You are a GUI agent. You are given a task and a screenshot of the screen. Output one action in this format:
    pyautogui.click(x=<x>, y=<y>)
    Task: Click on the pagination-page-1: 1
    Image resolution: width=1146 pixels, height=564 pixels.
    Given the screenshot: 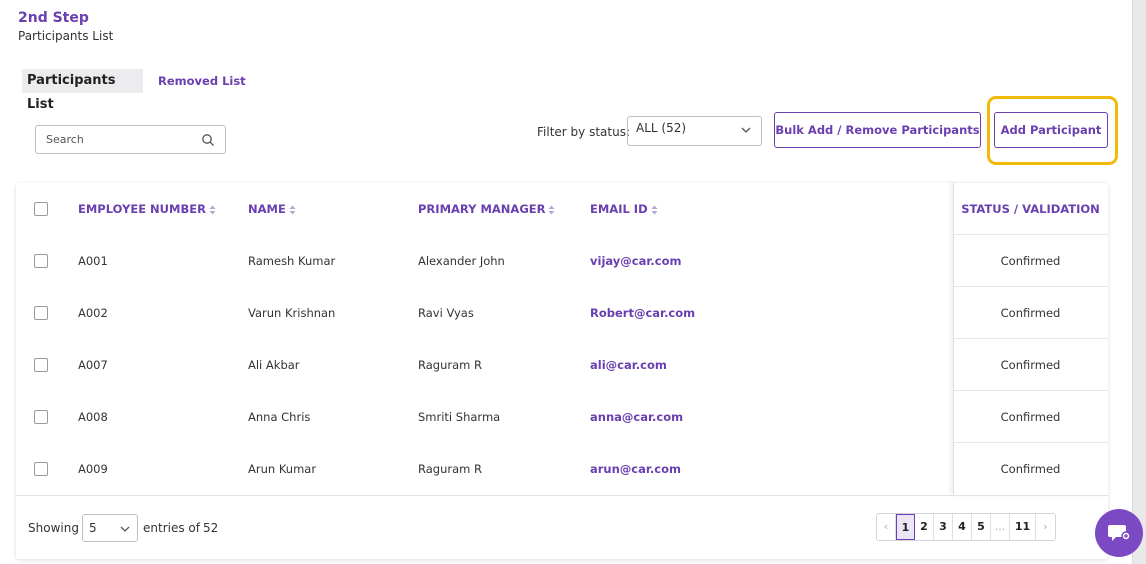 What is the action you would take?
    pyautogui.click(x=905, y=527)
    